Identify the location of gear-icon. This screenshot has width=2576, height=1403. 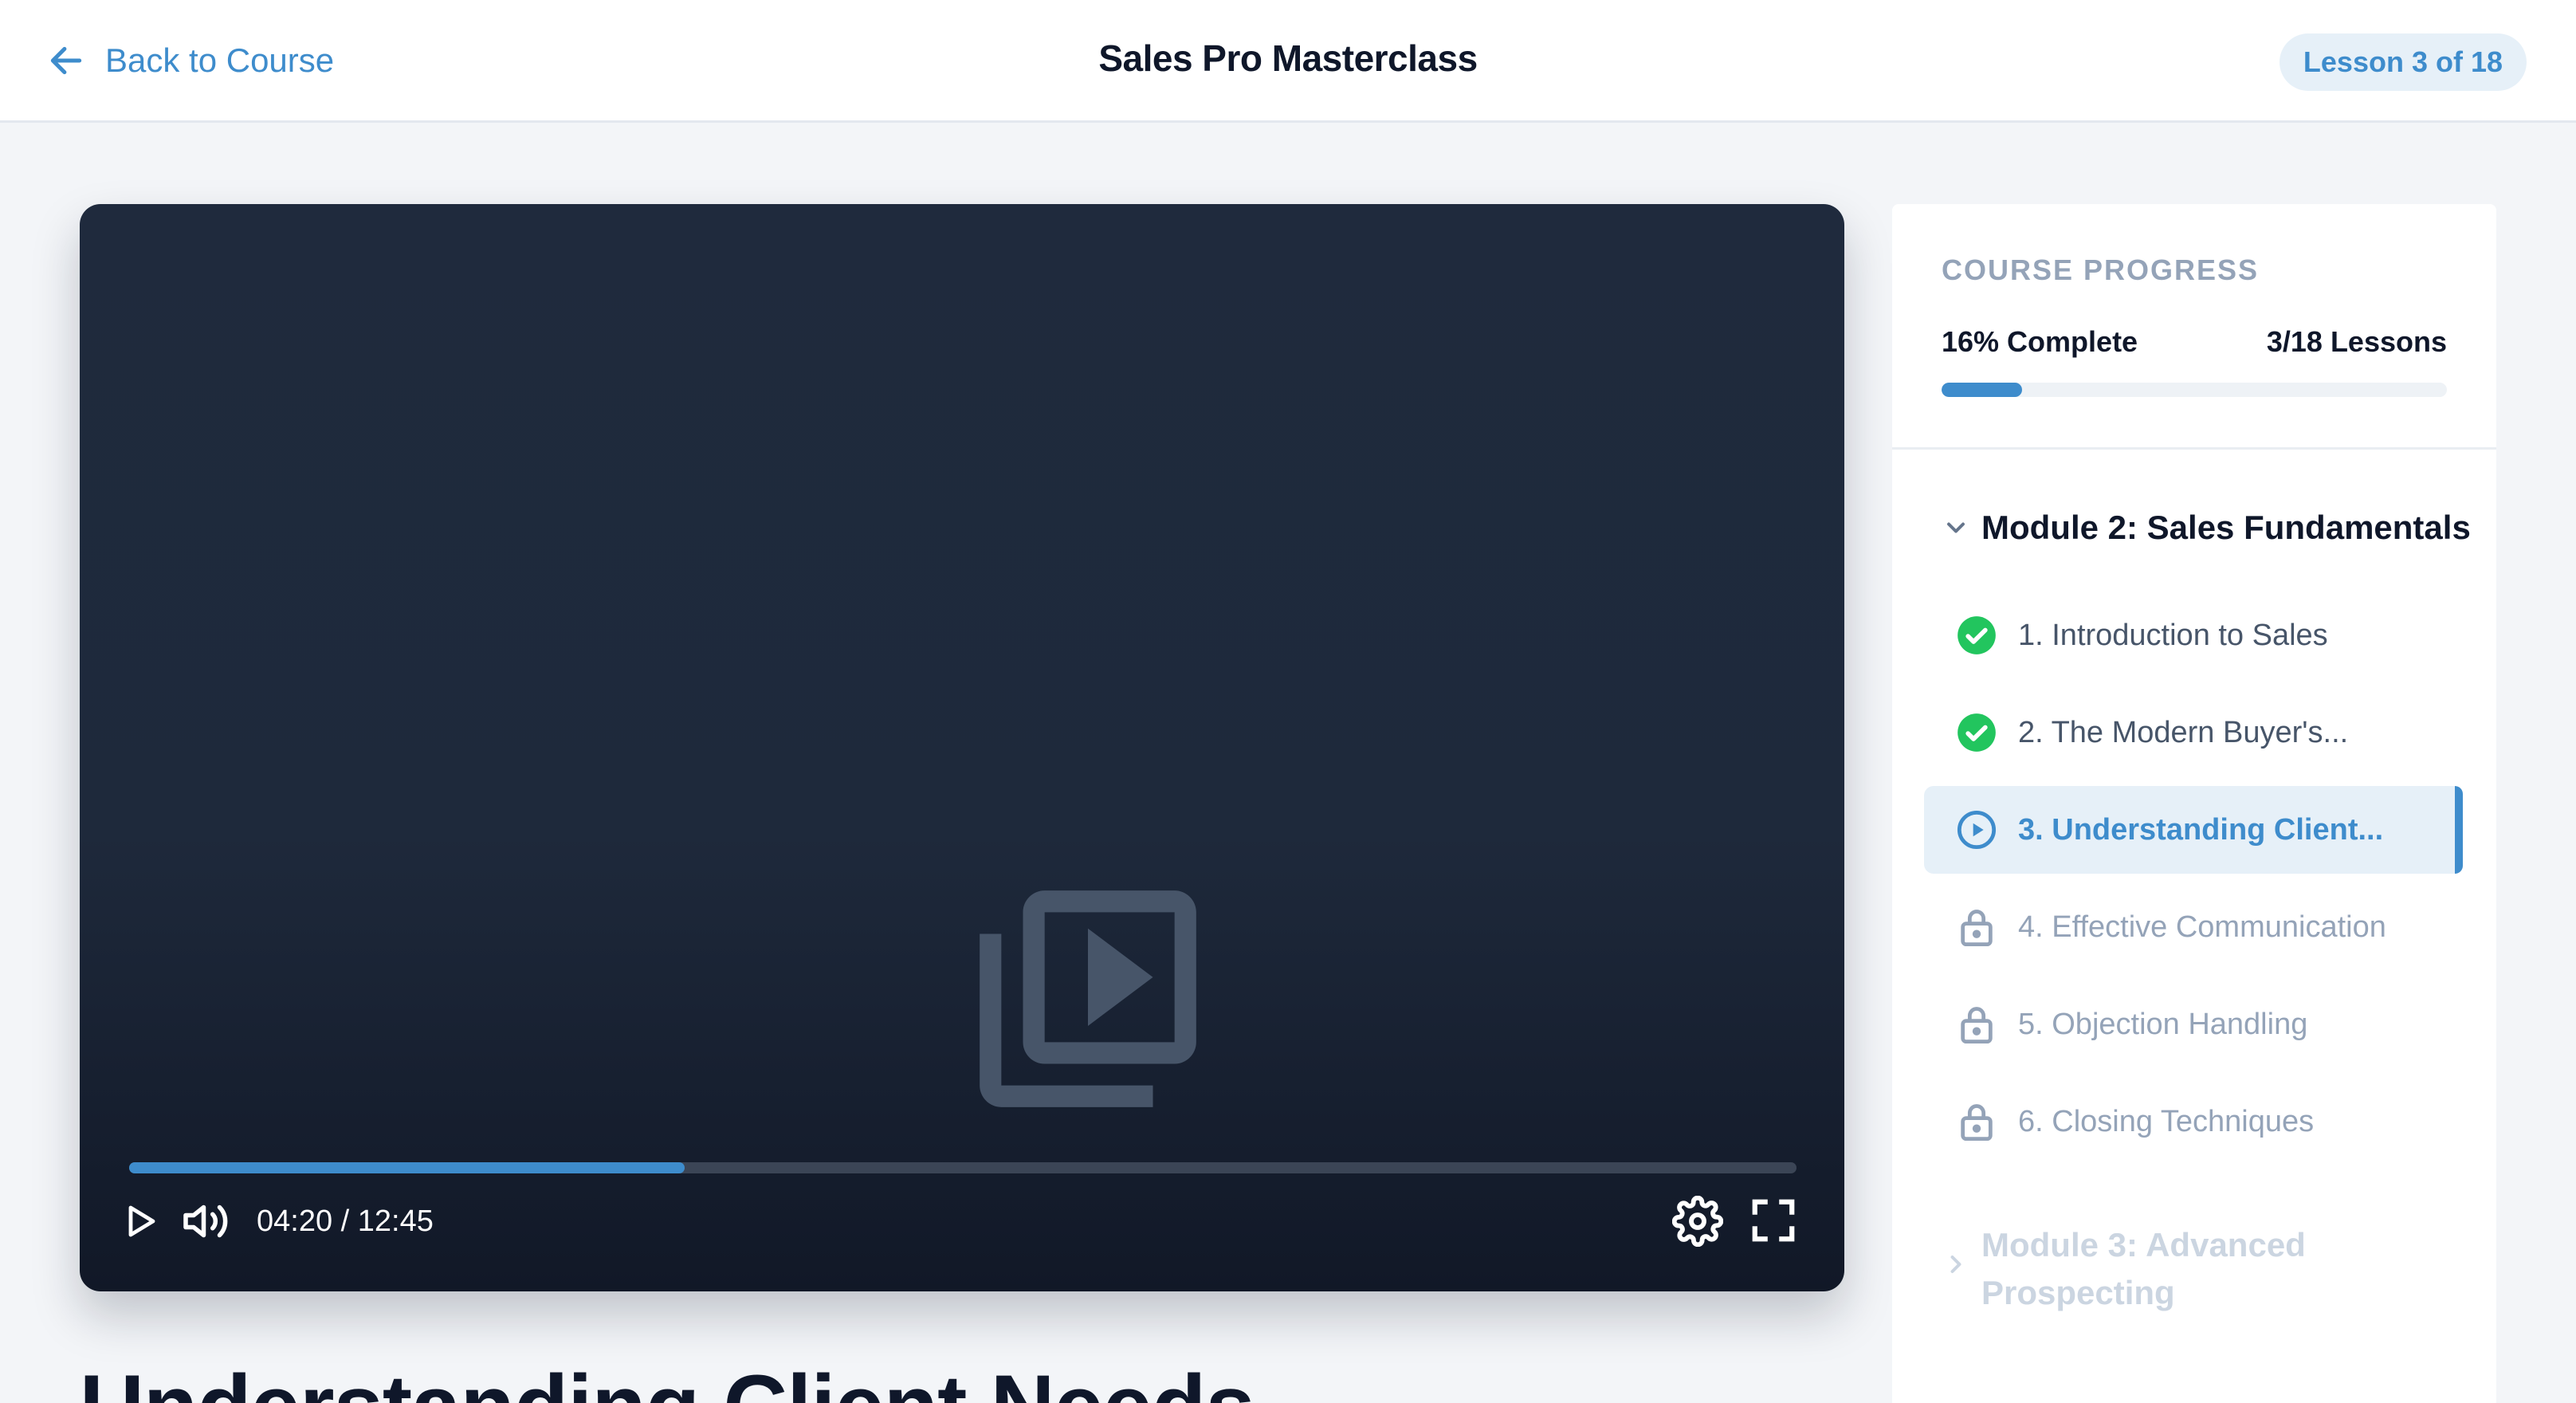
(1697, 1221).